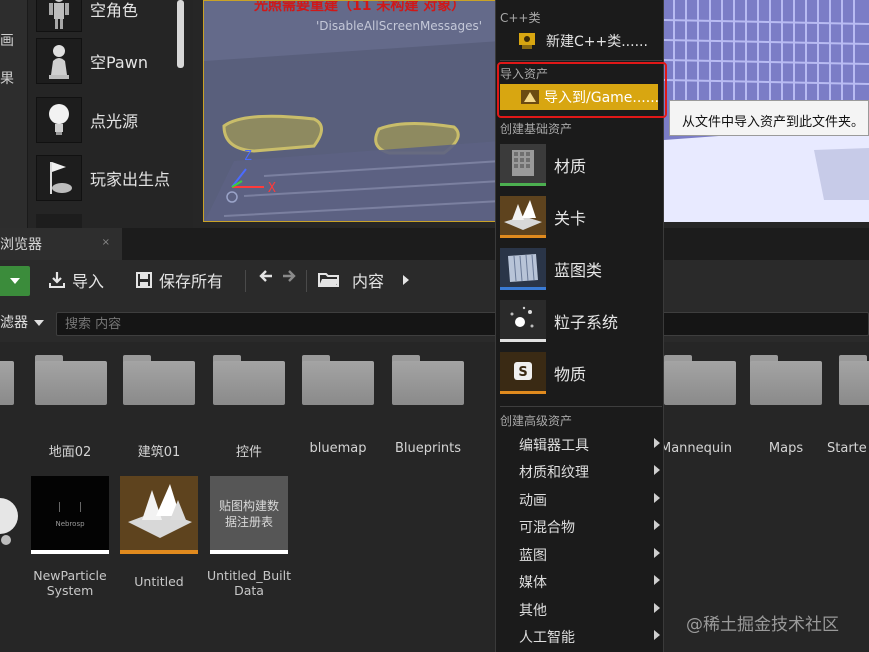 Image resolution: width=869 pixels, height=652 pixels. I want to click on asset-label: Untitled, so click(159, 581).